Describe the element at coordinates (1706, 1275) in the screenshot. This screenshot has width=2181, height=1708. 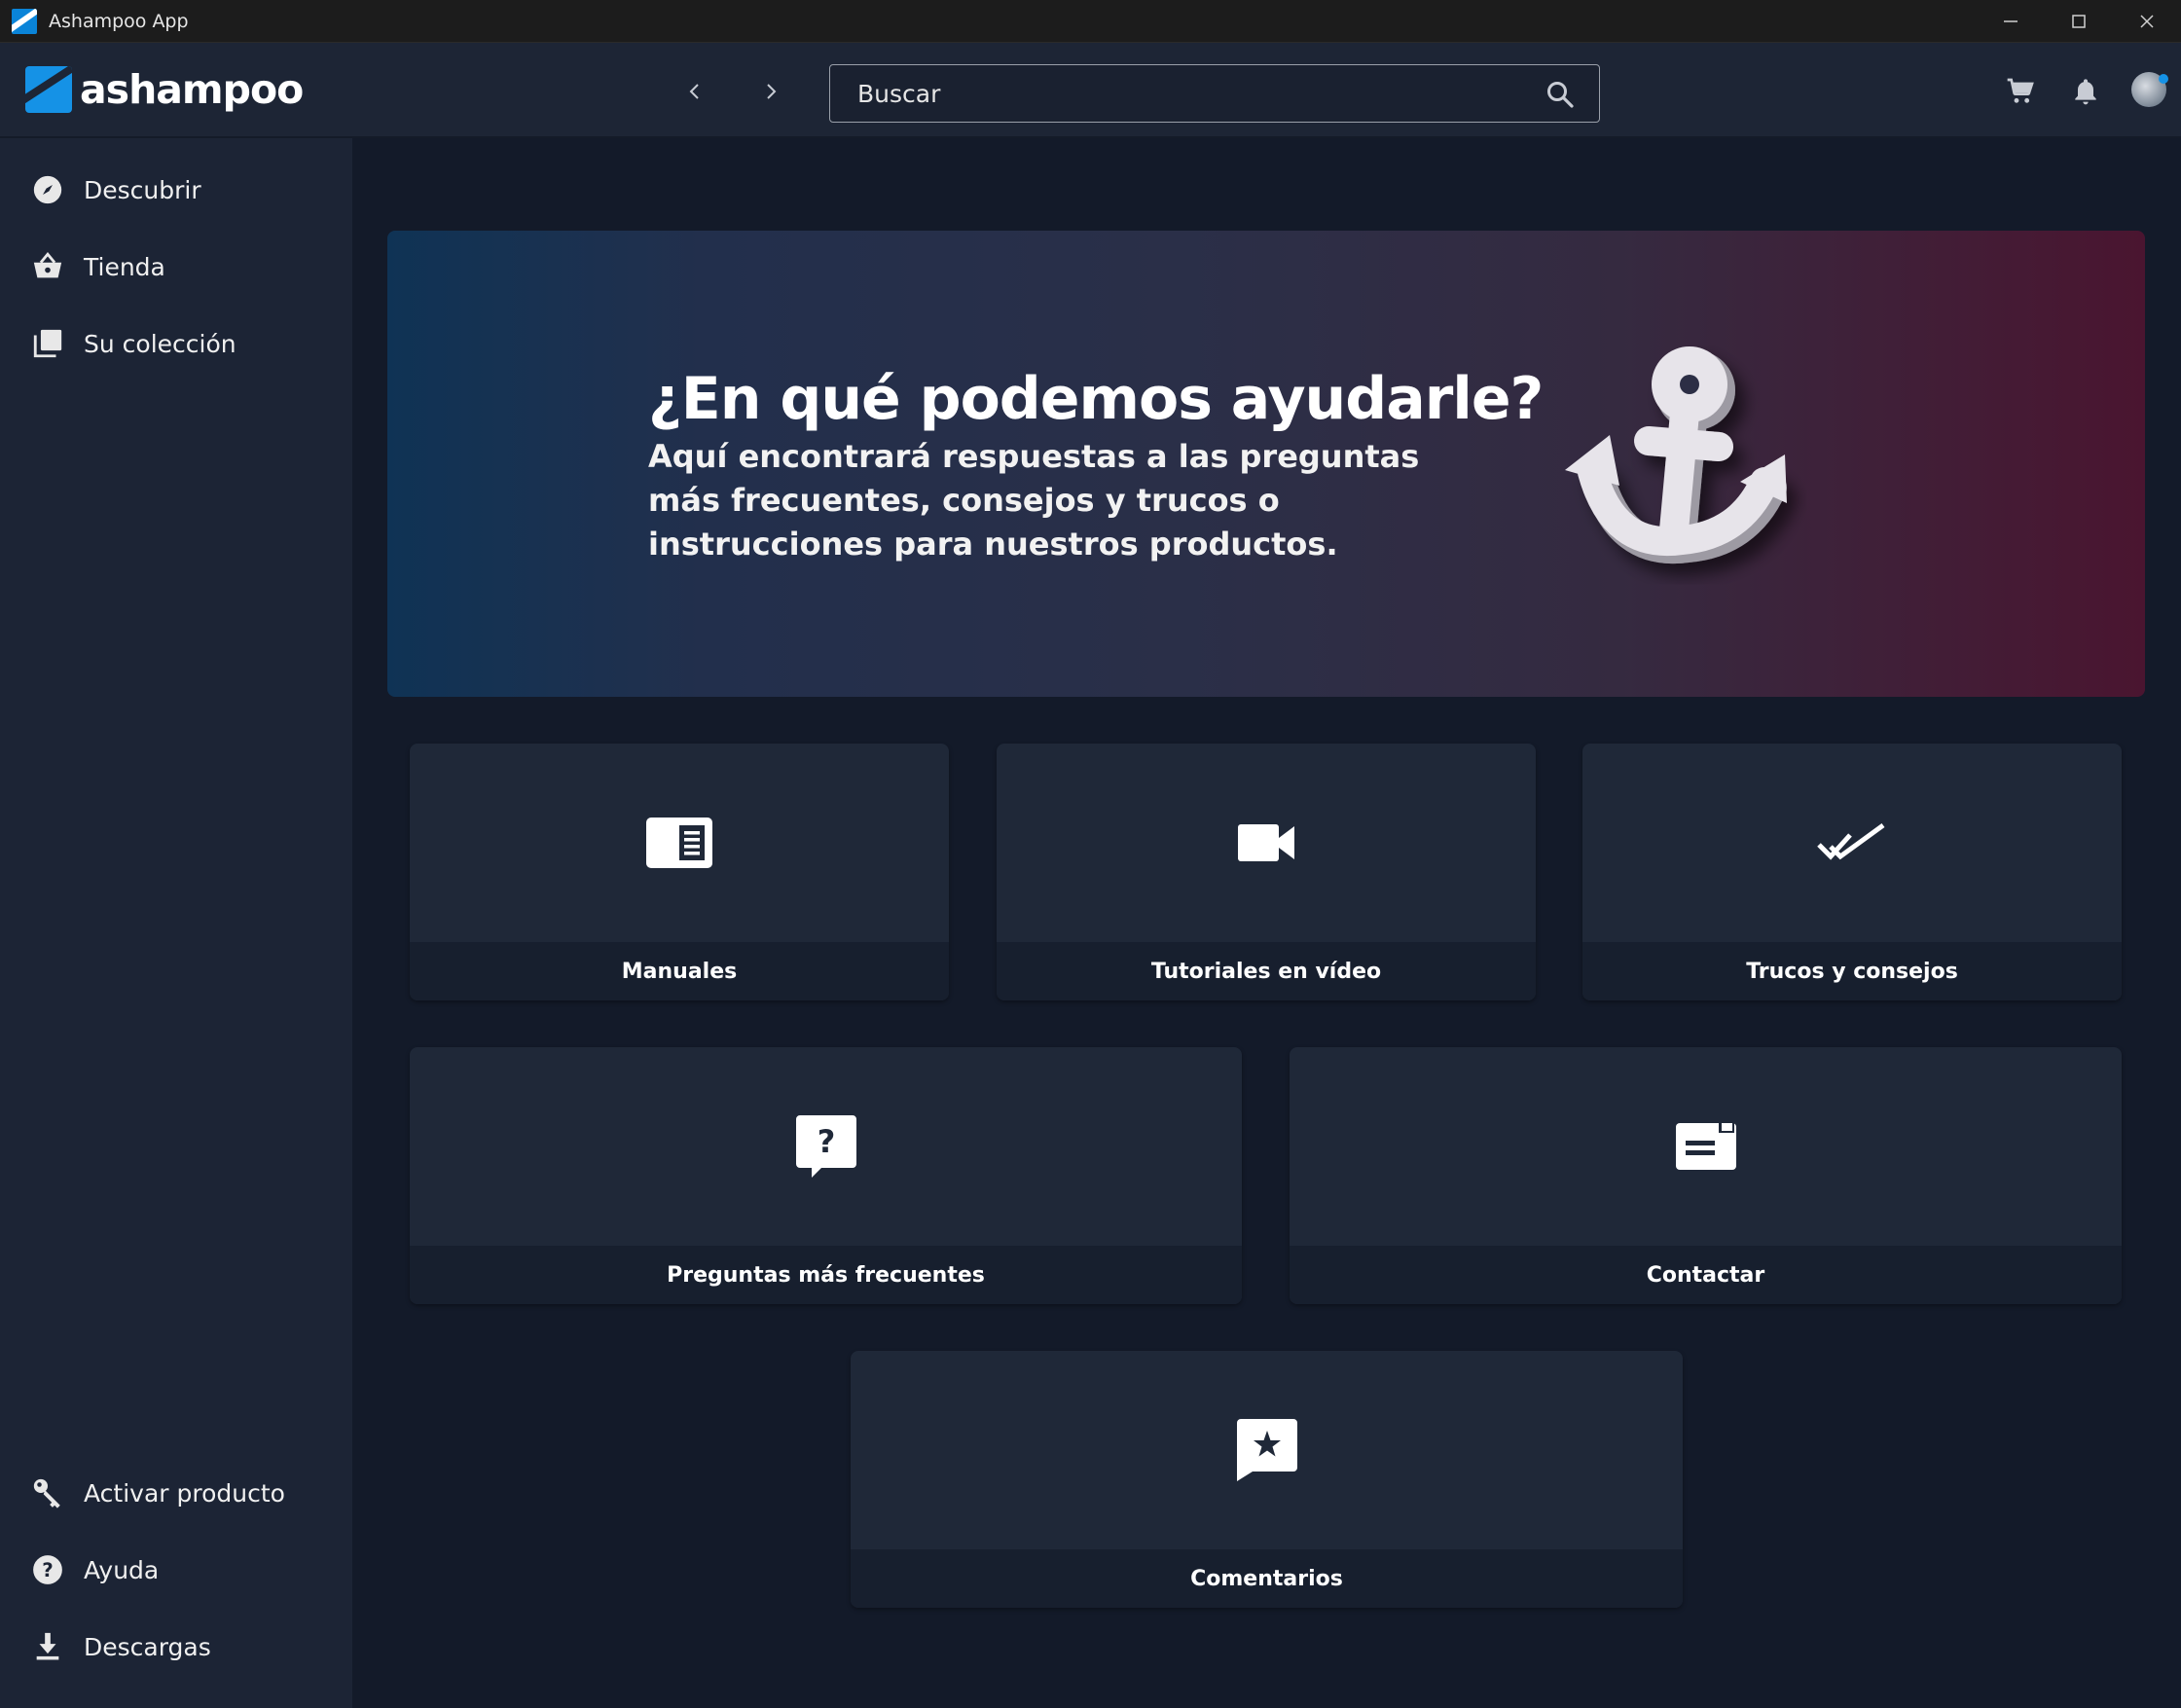
I see `card-label: Contactar` at that location.